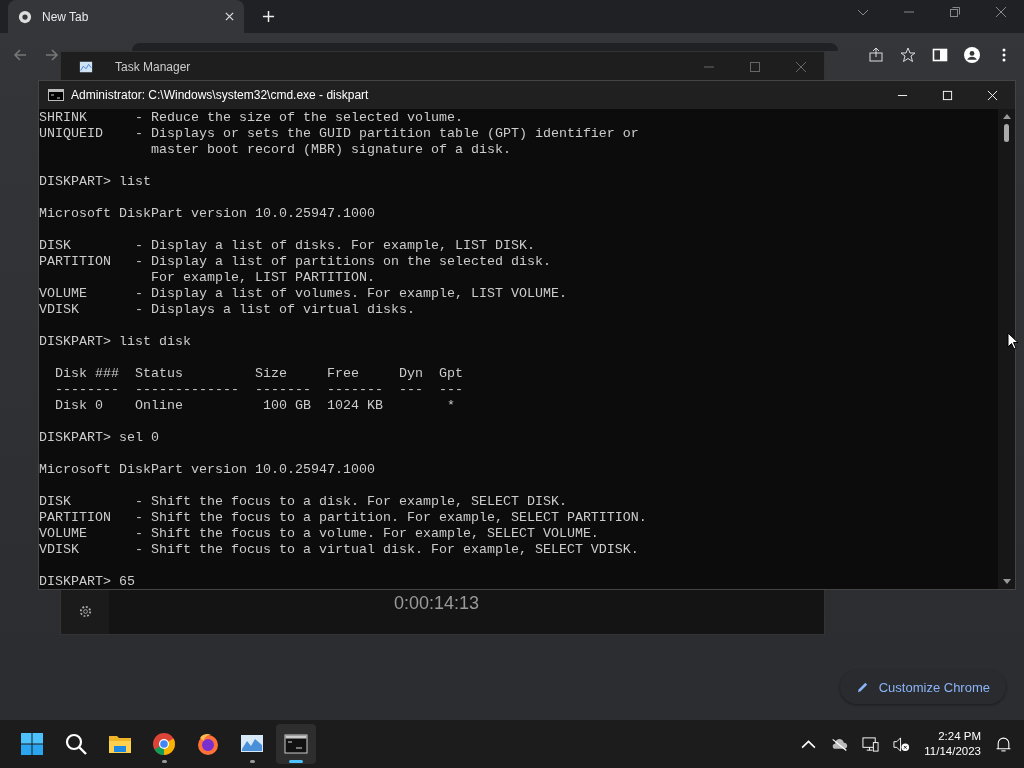  Describe the element at coordinates (1006, 133) in the screenshot. I see `scroll-thumb` at that location.